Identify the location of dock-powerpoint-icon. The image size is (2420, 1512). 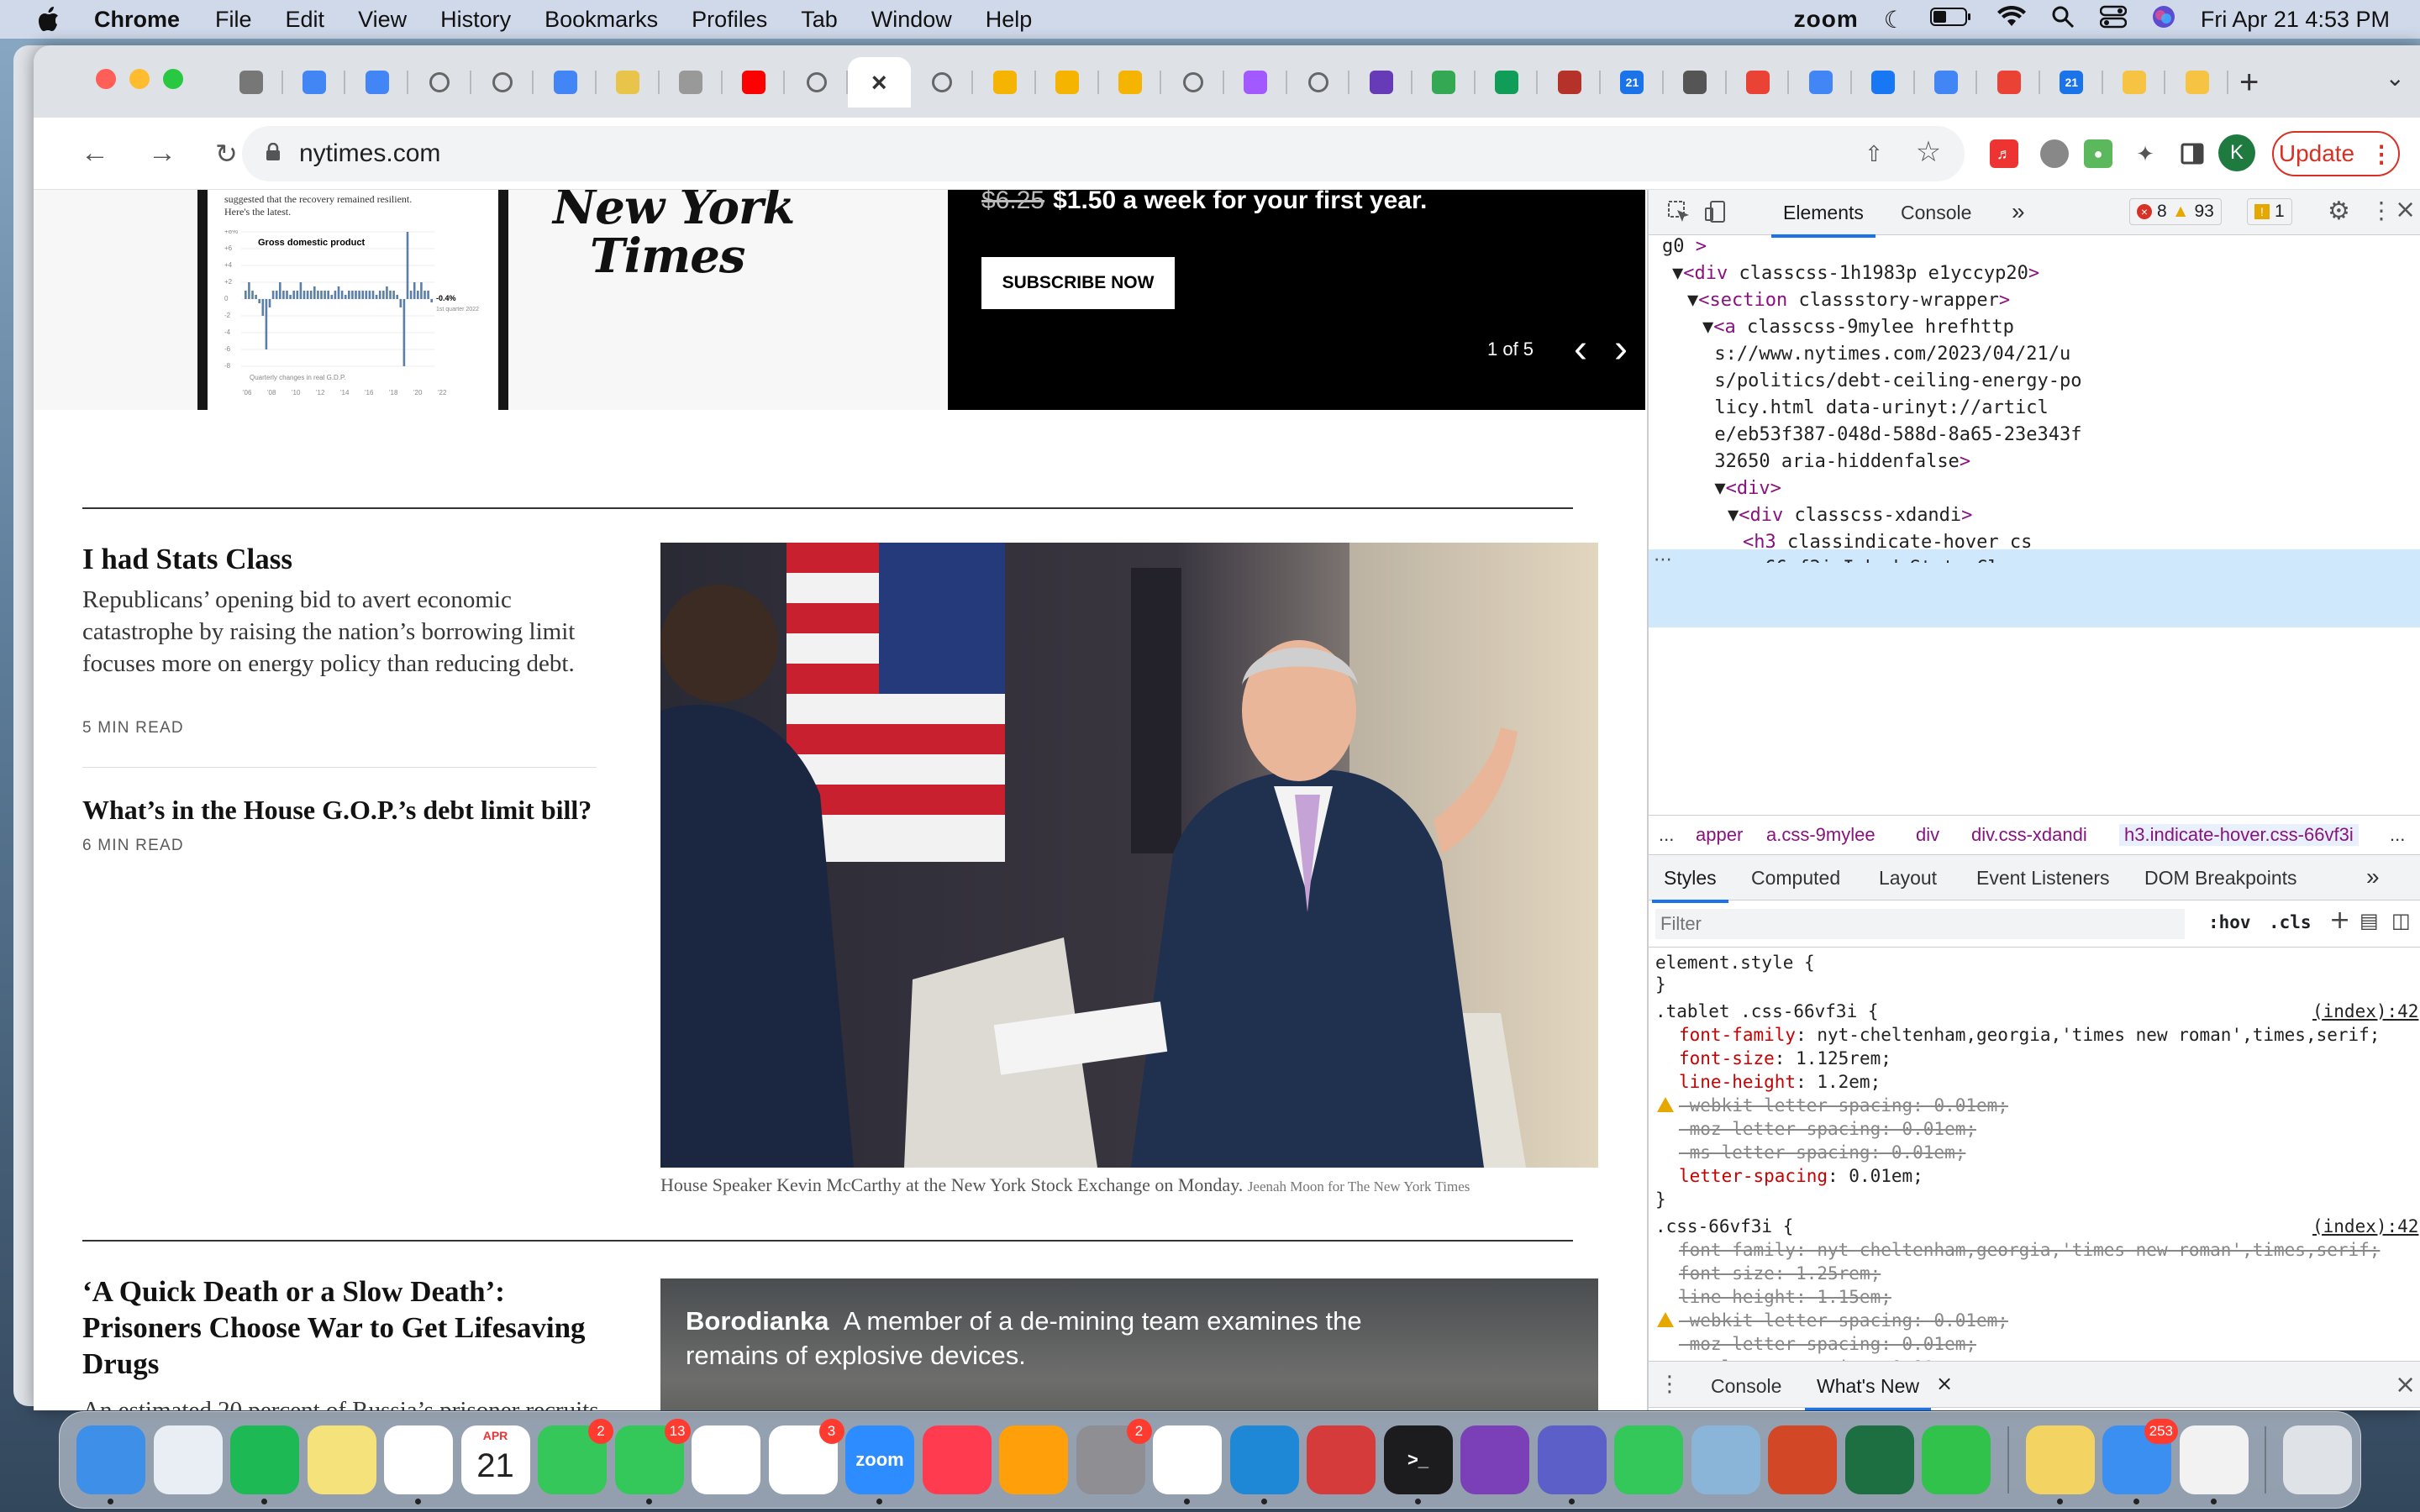
(1802, 1459).